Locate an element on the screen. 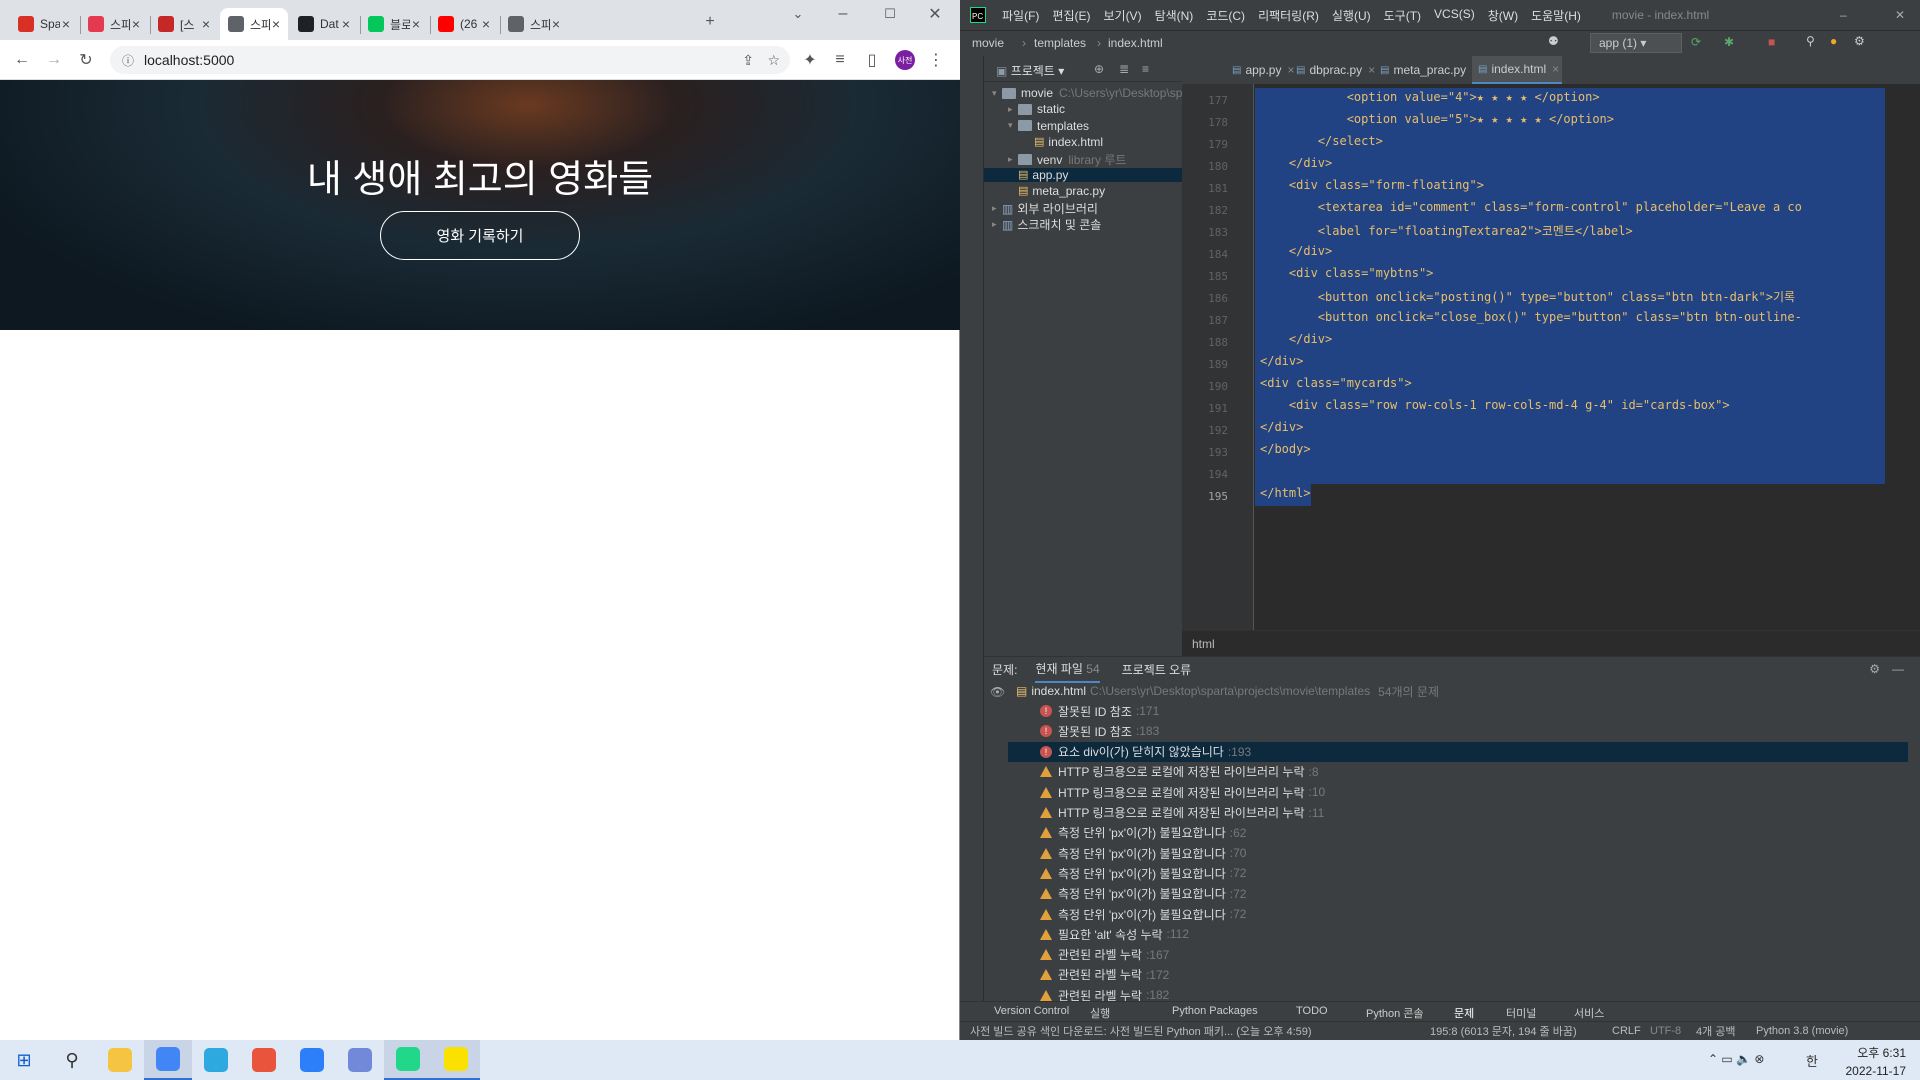 Image resolution: width=1920 pixels, height=1080 pixels. chrome-menu-icon: ⋮ is located at coordinates (936, 60).